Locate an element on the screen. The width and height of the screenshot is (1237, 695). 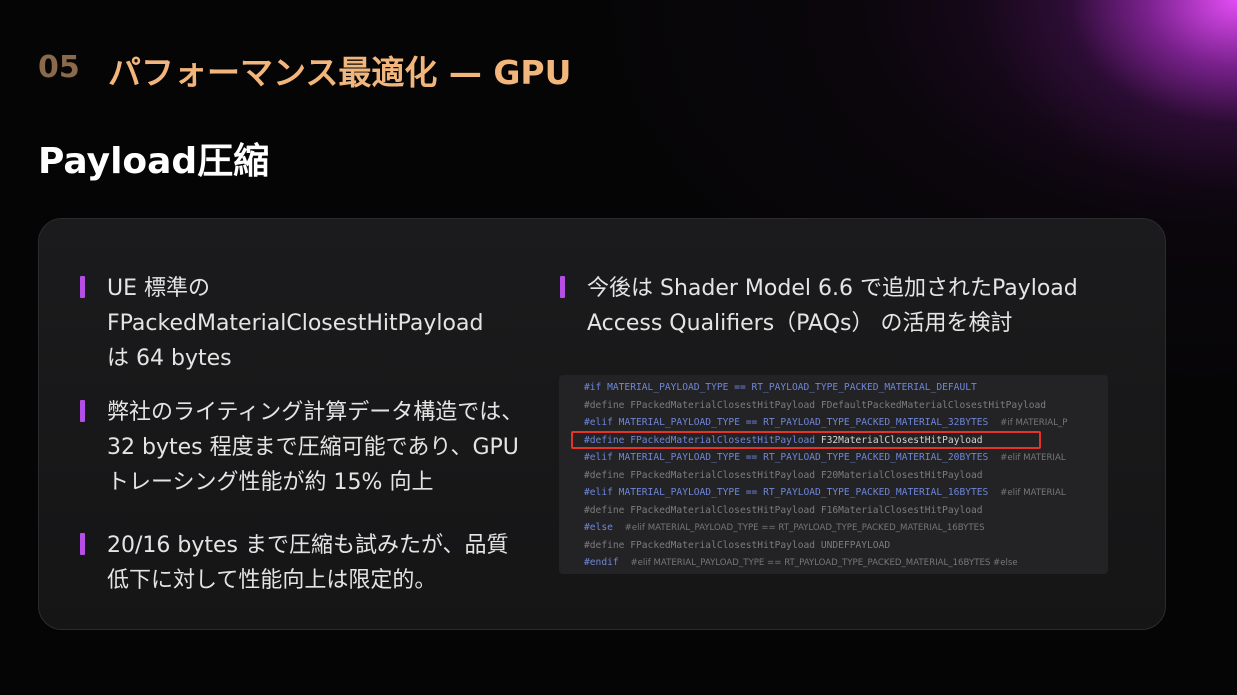
bullet-line: Access Qualifiers（PAQs） の活用を検討 is located at coordinates (800, 323).